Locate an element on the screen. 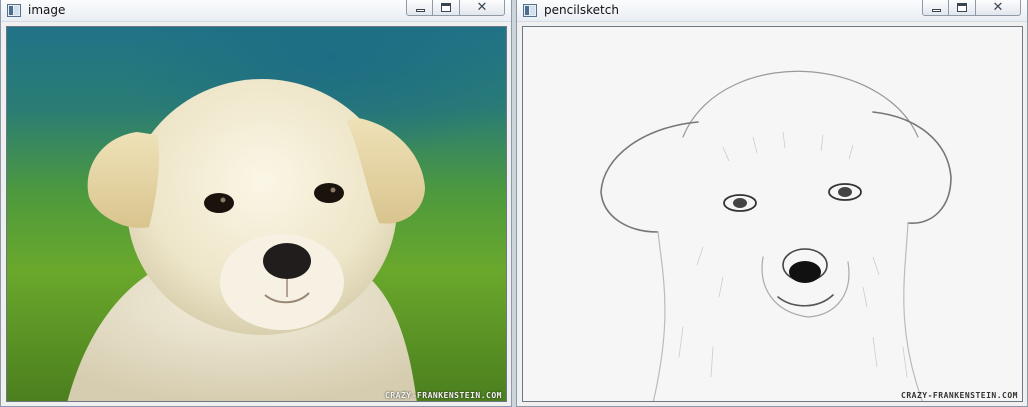 The height and width of the screenshot is (407, 1028). title-bar: image ✕ is located at coordinates (256, 11).